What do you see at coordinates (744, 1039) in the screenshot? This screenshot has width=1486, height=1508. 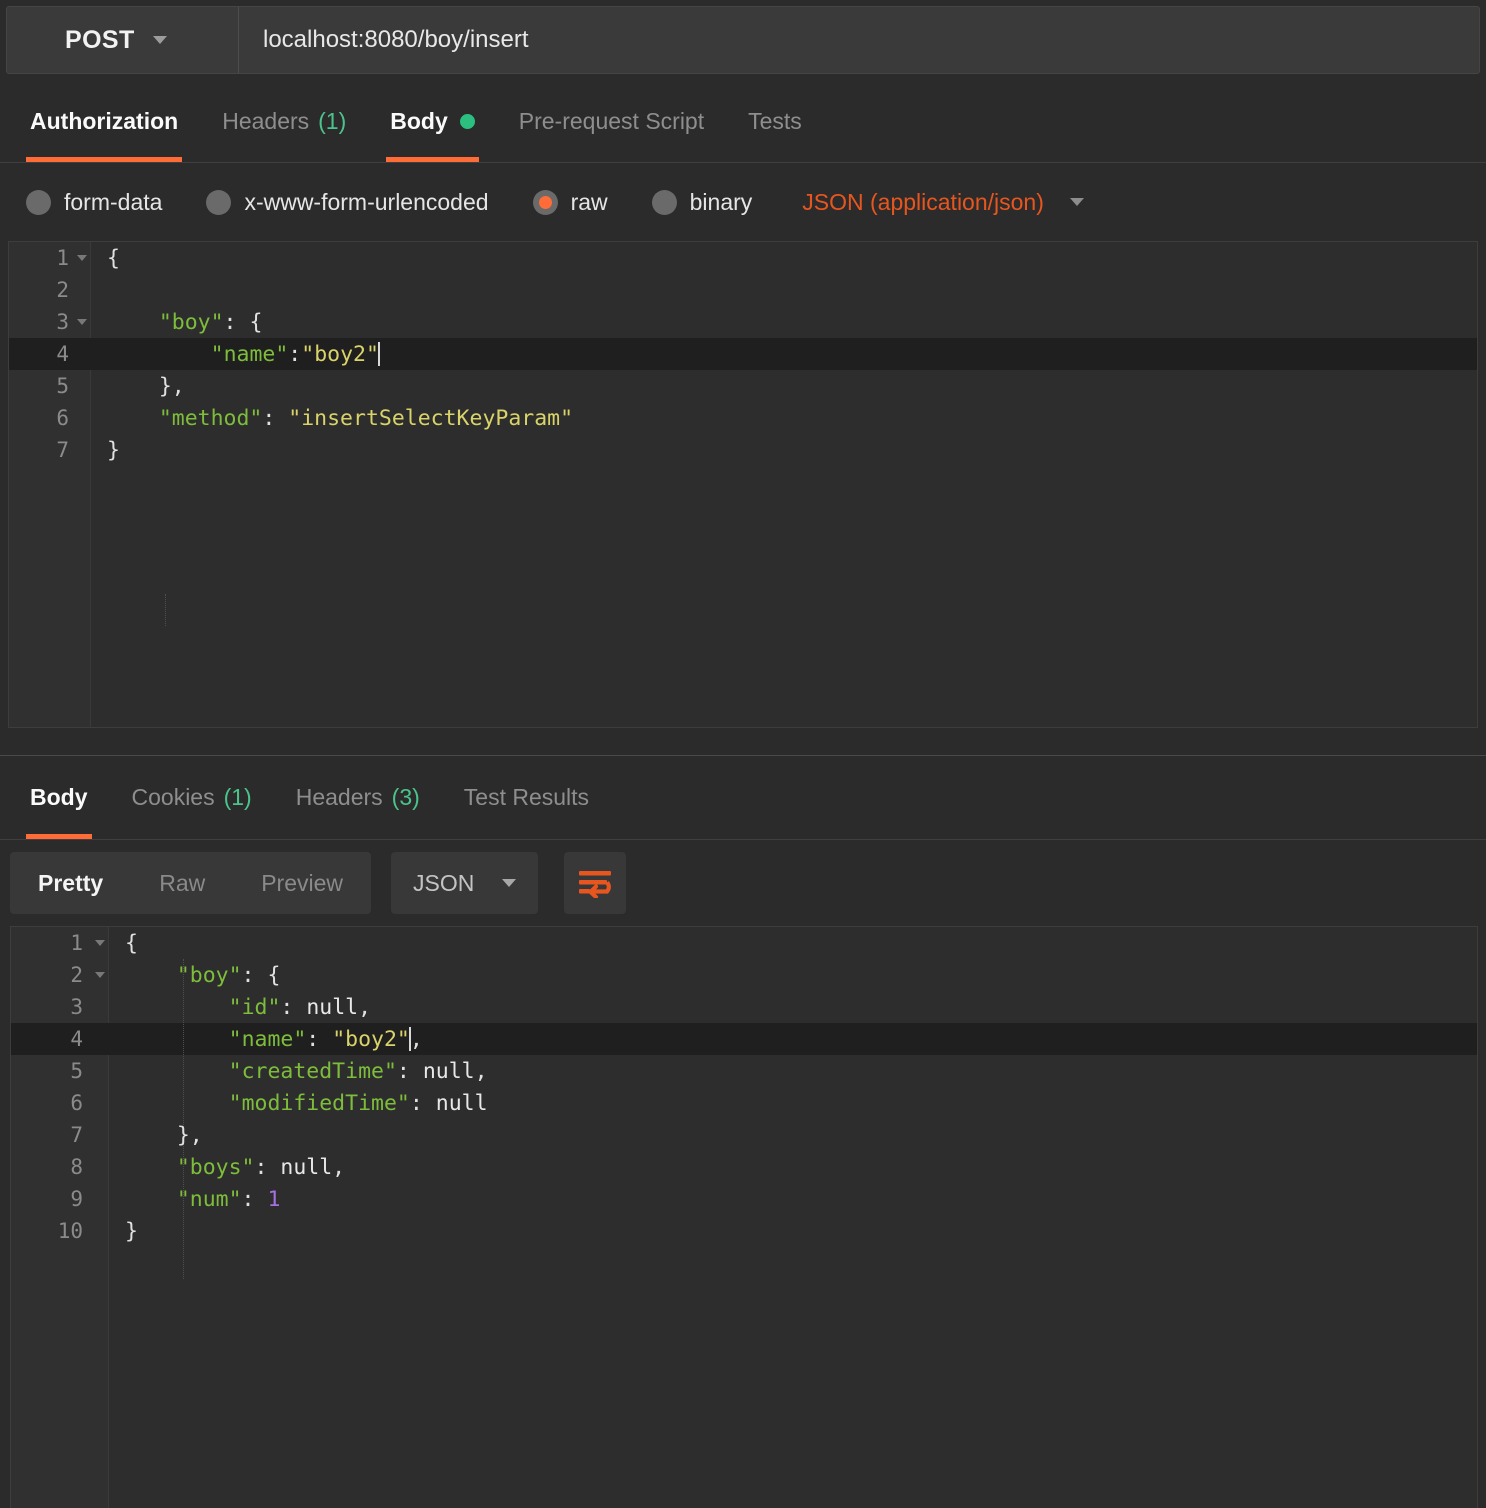 I see `code-line: 4 "name": "boy2",` at bounding box center [744, 1039].